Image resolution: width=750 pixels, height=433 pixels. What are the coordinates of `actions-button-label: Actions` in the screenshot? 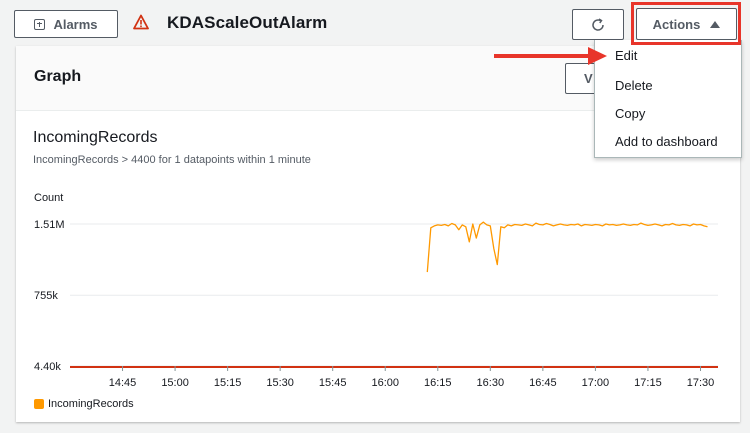 It's located at (676, 24).